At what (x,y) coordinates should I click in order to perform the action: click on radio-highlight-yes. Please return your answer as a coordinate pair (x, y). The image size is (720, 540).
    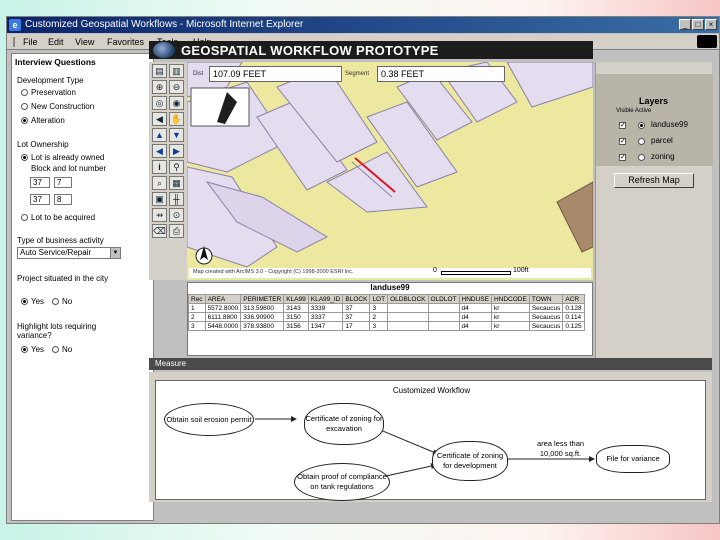
    Looking at the image, I should click on (24, 349).